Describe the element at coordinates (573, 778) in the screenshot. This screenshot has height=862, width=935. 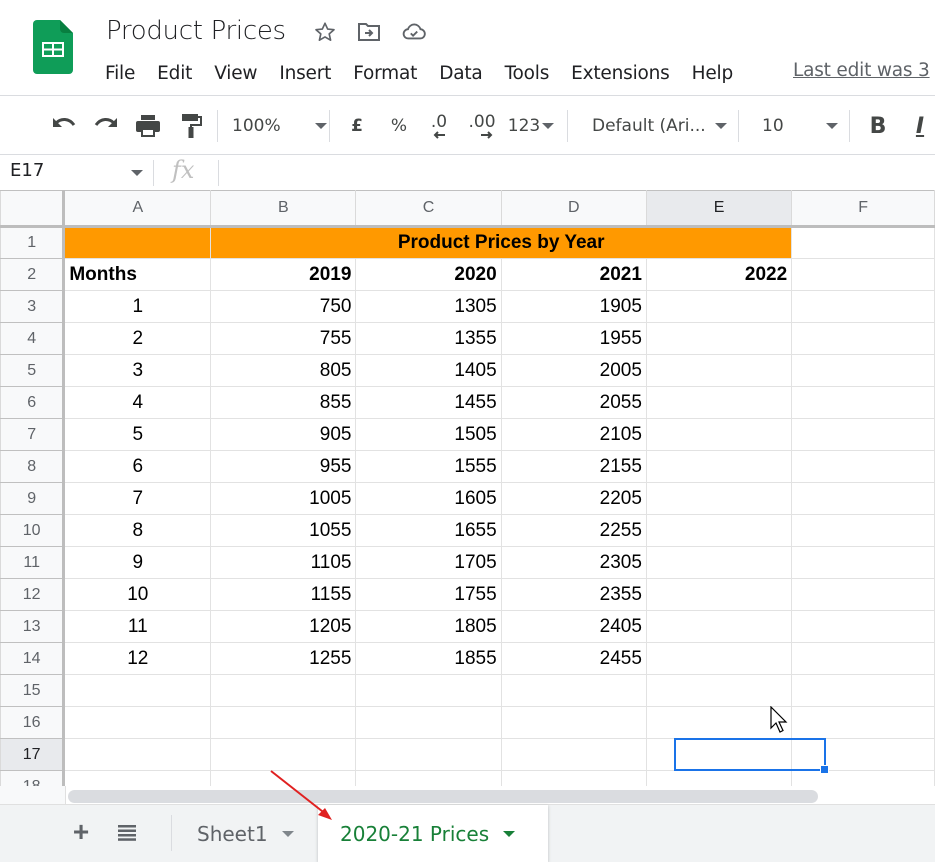
I see `cell-d18` at that location.